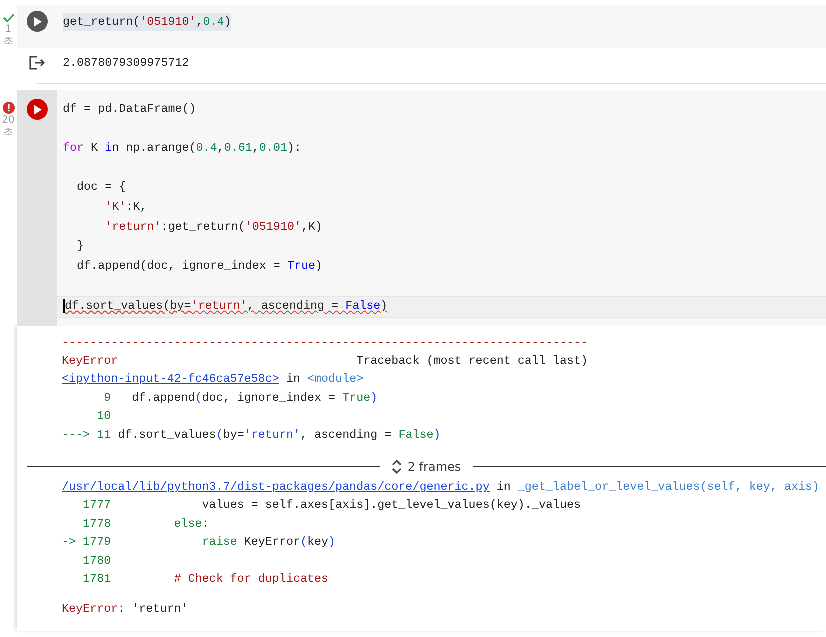 This screenshot has height=637, width=826. I want to click on traceback-line: -> 1779 raise KeyError(key), so click(199, 543).